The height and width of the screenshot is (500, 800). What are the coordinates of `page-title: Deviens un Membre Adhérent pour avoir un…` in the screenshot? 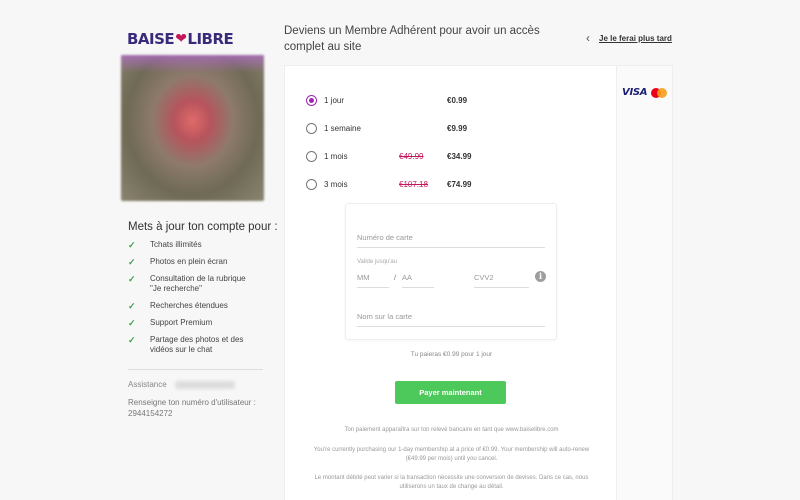 It's located at (412, 39).